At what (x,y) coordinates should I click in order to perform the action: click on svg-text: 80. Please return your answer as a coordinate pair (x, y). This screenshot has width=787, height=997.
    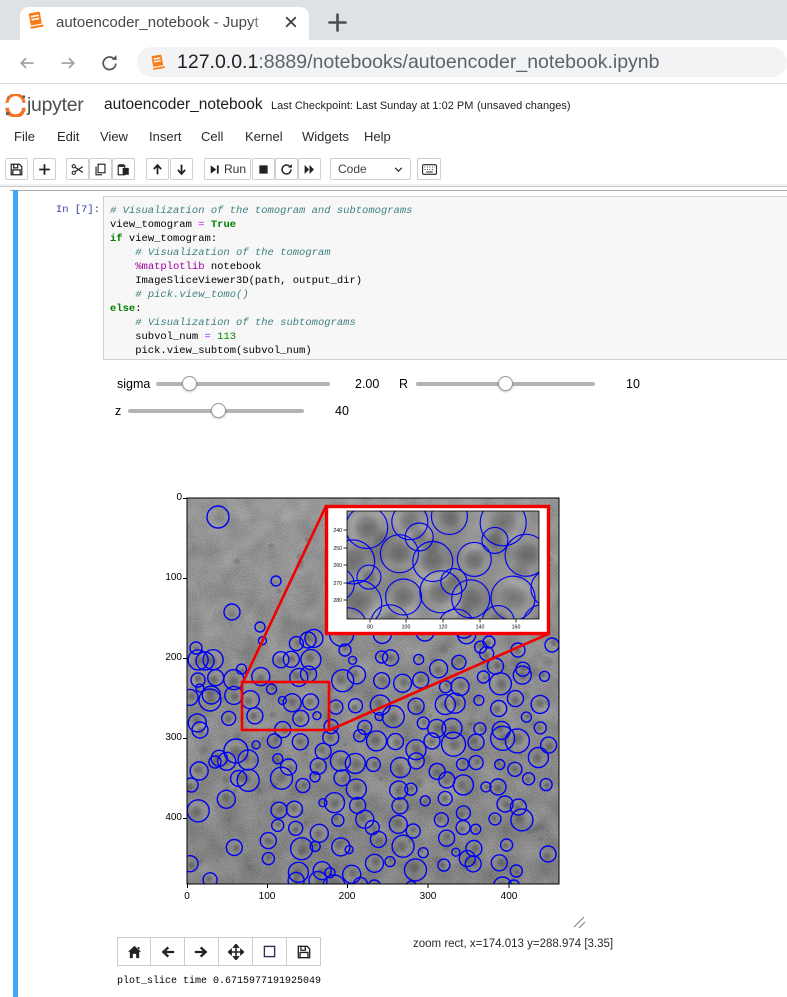
    Looking at the image, I should click on (370, 628).